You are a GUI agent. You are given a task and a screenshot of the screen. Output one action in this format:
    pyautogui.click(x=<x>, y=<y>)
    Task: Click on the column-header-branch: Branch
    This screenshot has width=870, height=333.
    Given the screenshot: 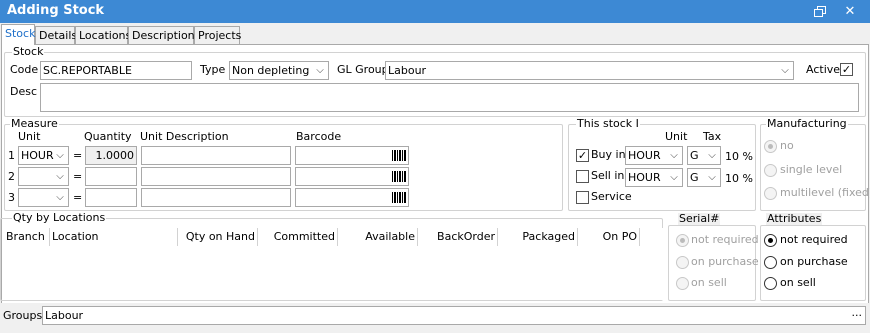 What is the action you would take?
    pyautogui.click(x=27, y=237)
    